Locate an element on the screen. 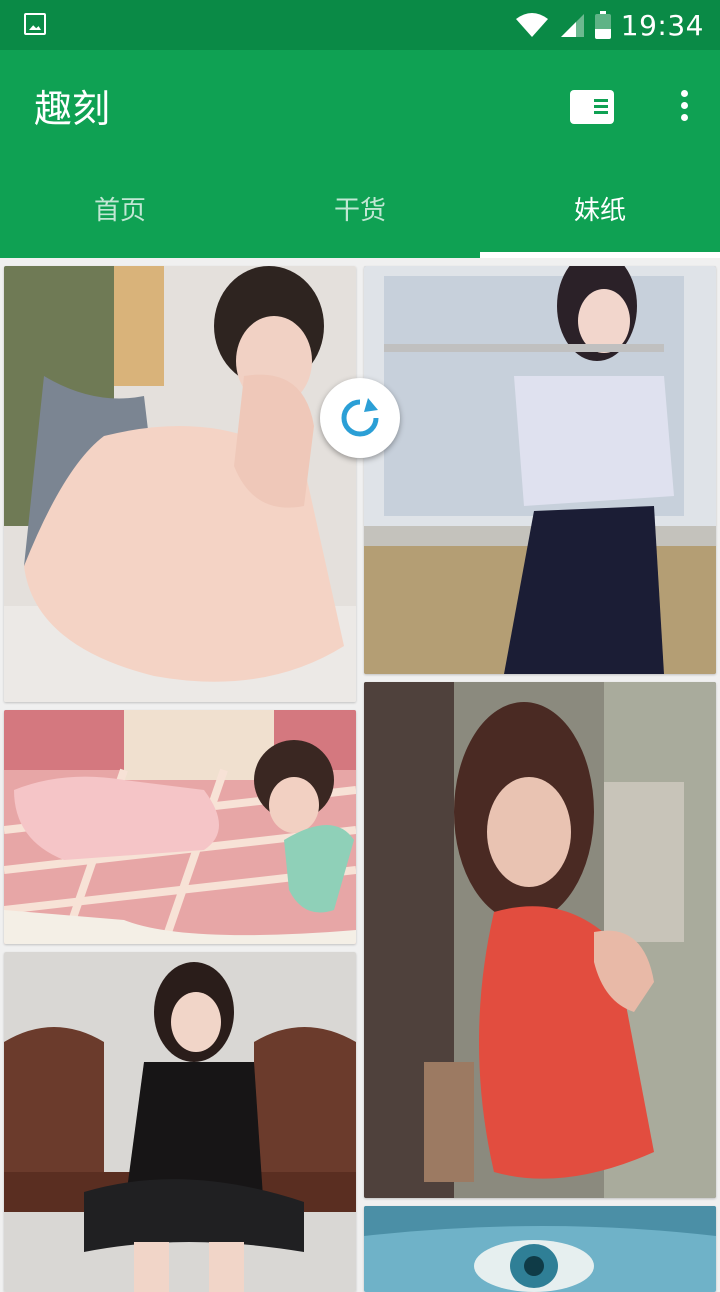 This screenshot has height=1292, width=720. tab-dry-goods-label: 干货 is located at coordinates (359, 211).